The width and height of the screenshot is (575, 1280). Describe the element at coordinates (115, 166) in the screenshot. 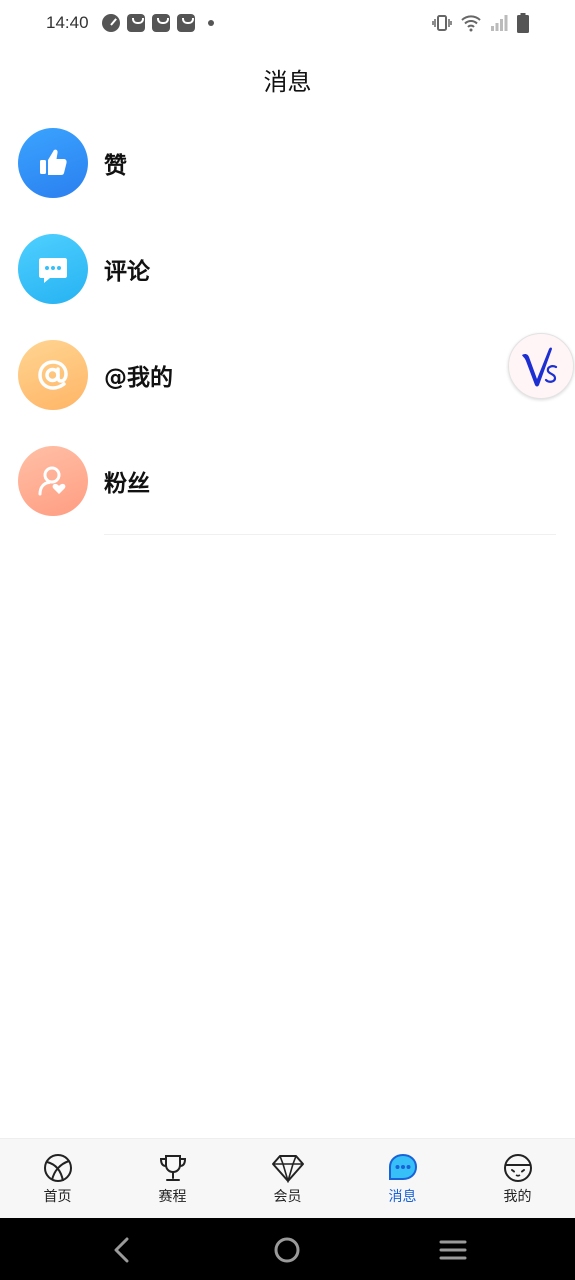

I see `message-item-label: 赞` at that location.